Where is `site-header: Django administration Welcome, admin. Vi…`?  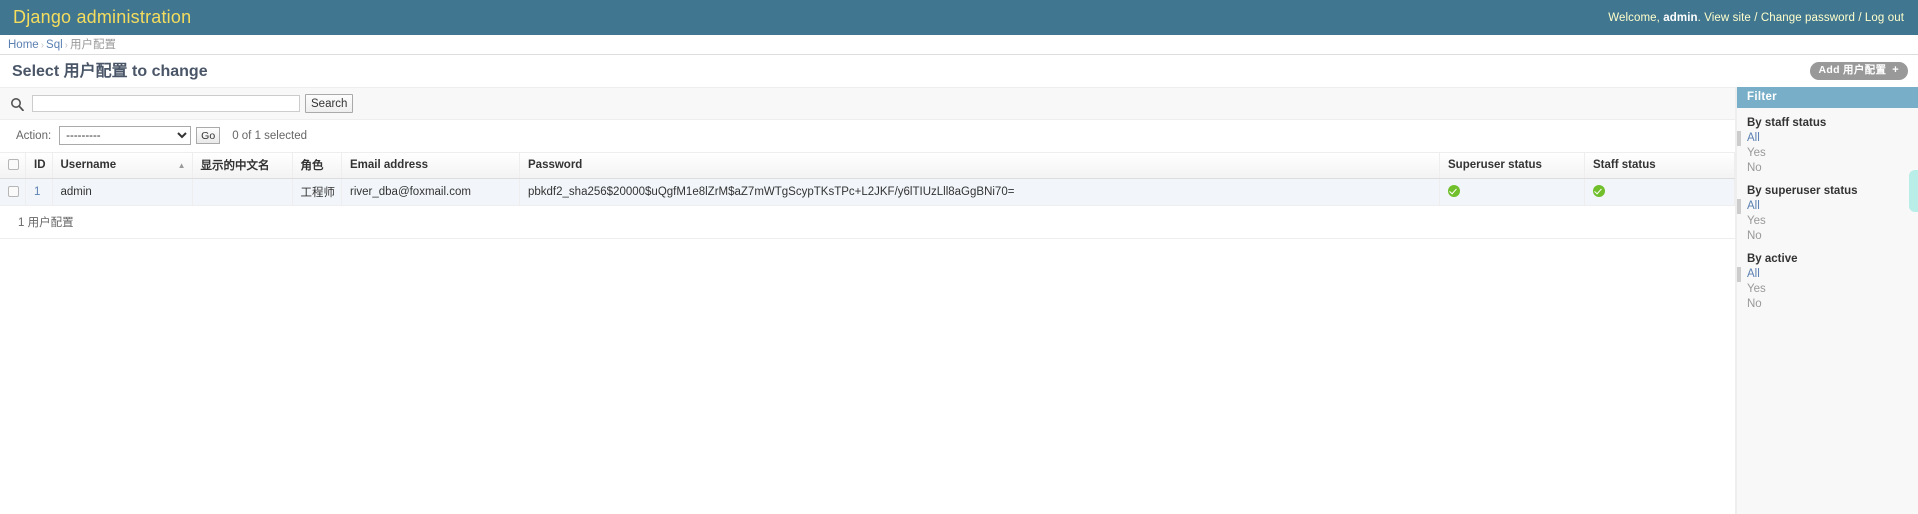
site-header: Django administration Welcome, admin. Vi… is located at coordinates (959, 17).